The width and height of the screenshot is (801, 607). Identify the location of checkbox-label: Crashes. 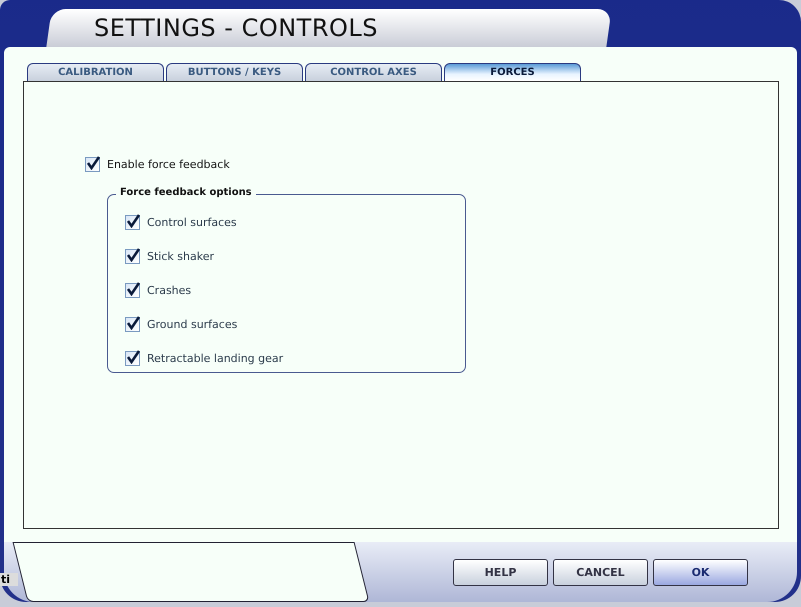
(169, 290).